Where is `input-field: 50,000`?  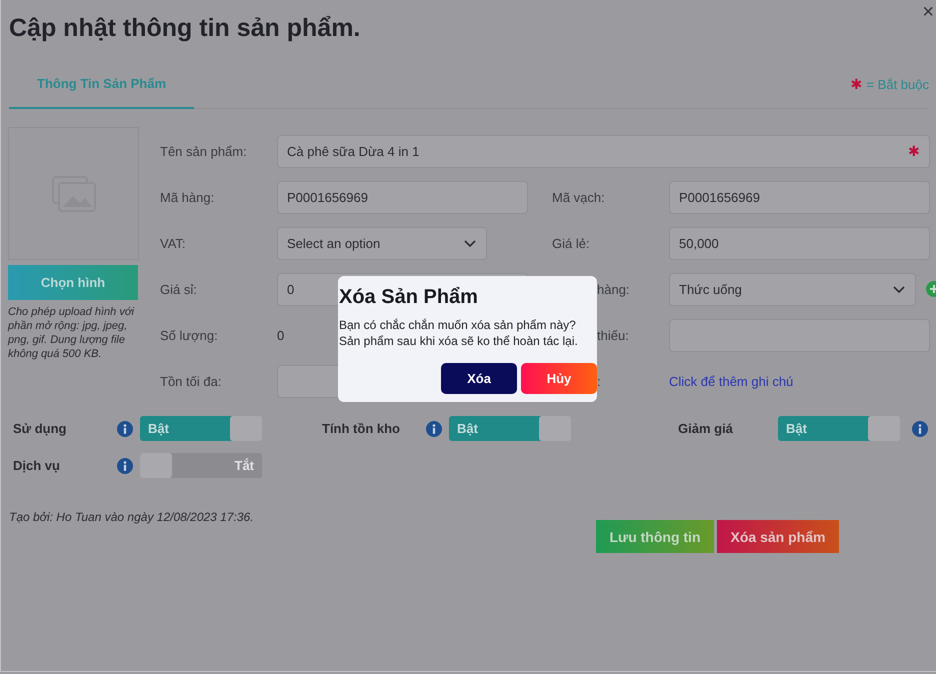 input-field: 50,000 is located at coordinates (799, 243).